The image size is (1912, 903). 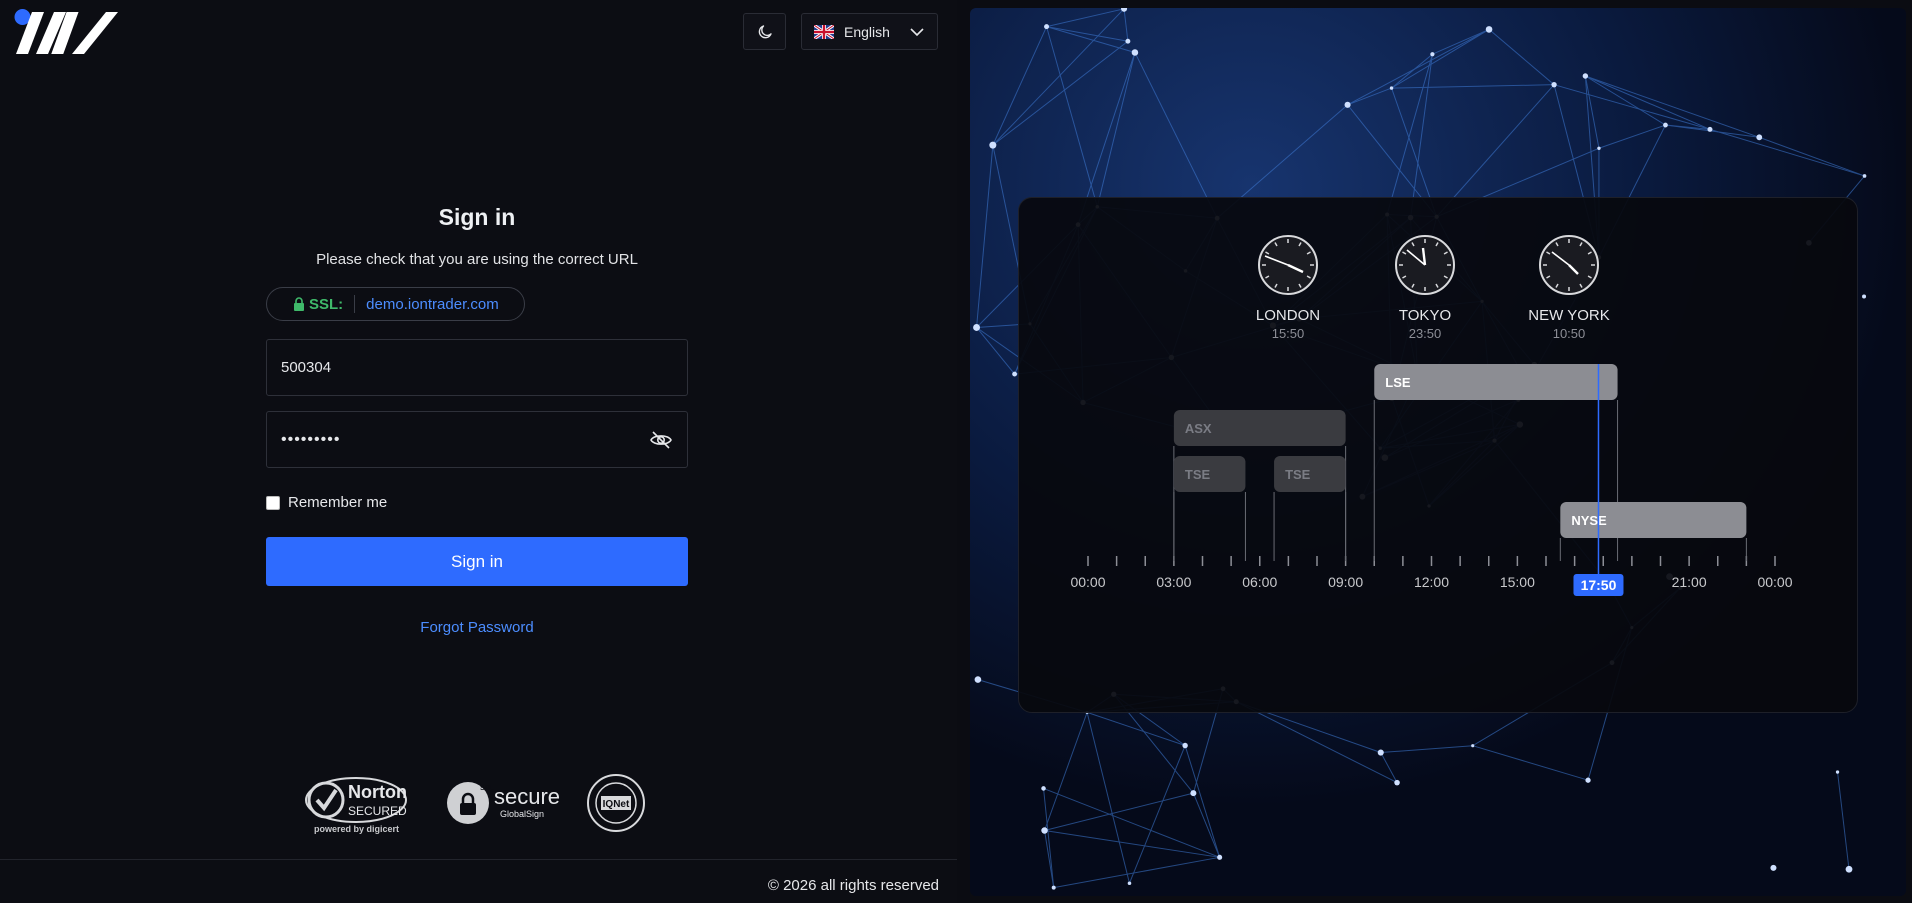 What do you see at coordinates (1198, 428) in the screenshot?
I see `session-label: ASX` at bounding box center [1198, 428].